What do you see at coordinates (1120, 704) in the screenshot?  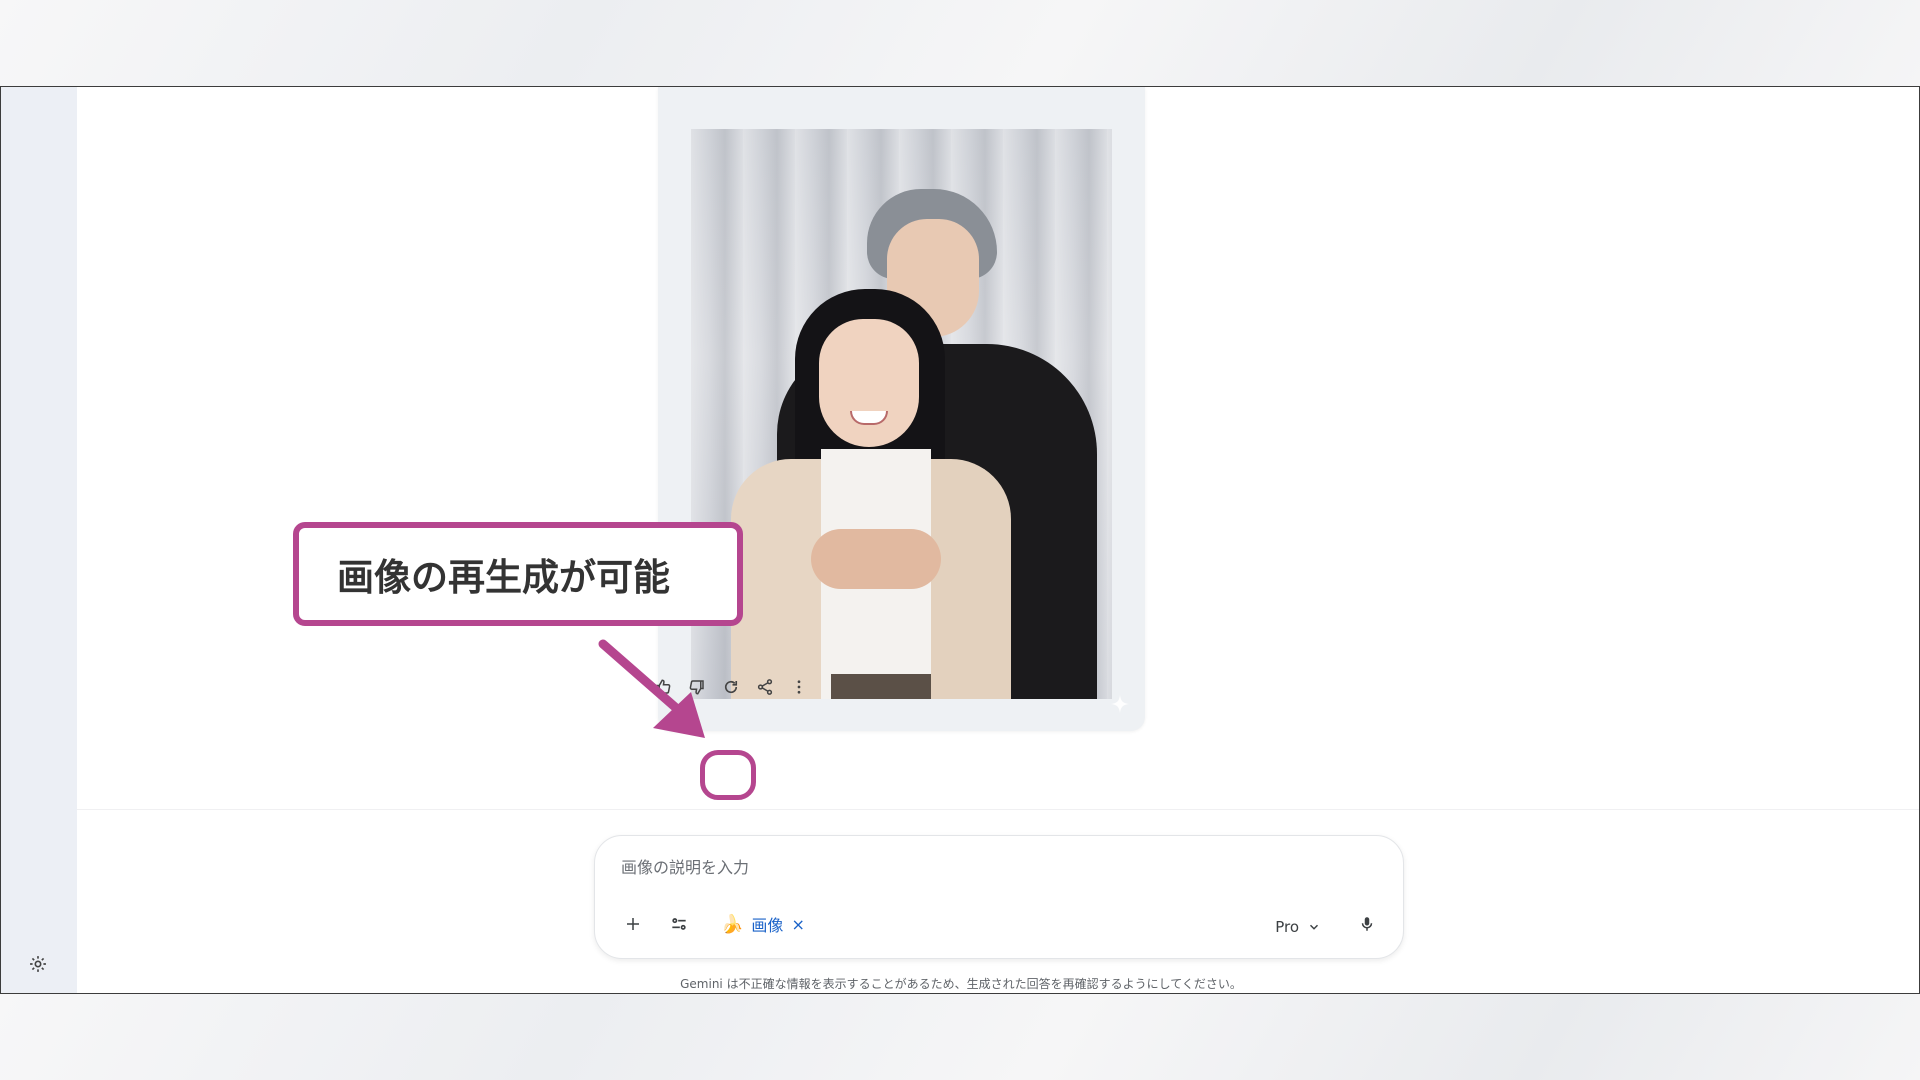 I see `sparkle-watermark-icon` at bounding box center [1120, 704].